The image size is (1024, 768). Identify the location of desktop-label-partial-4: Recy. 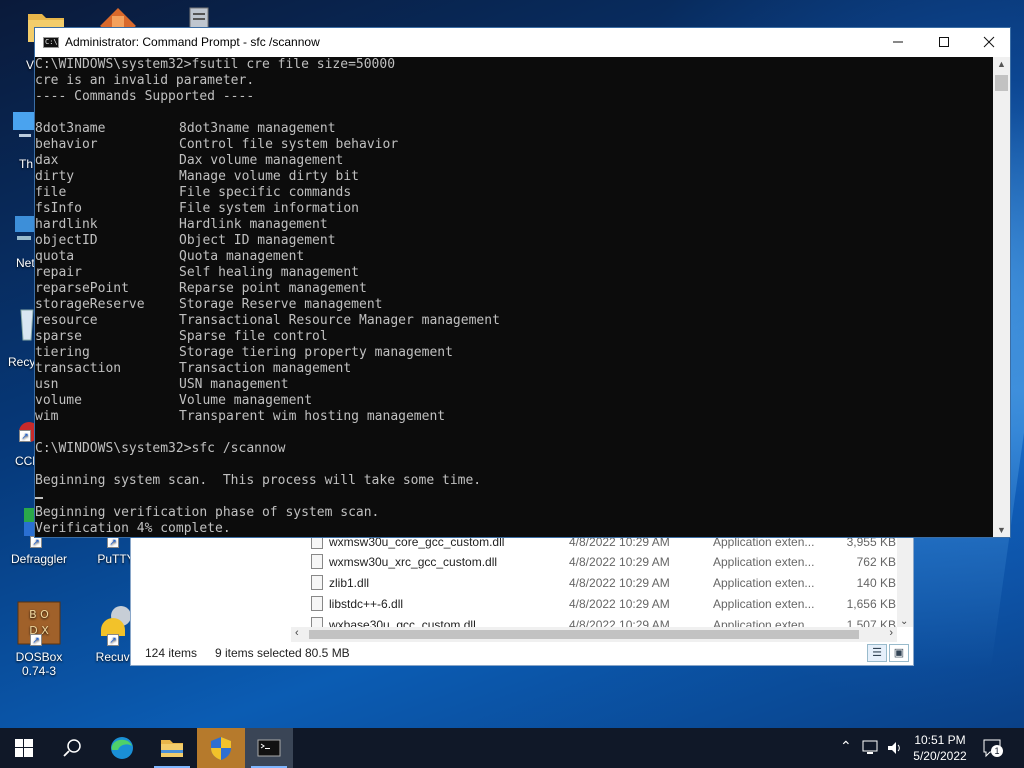
(21, 362).